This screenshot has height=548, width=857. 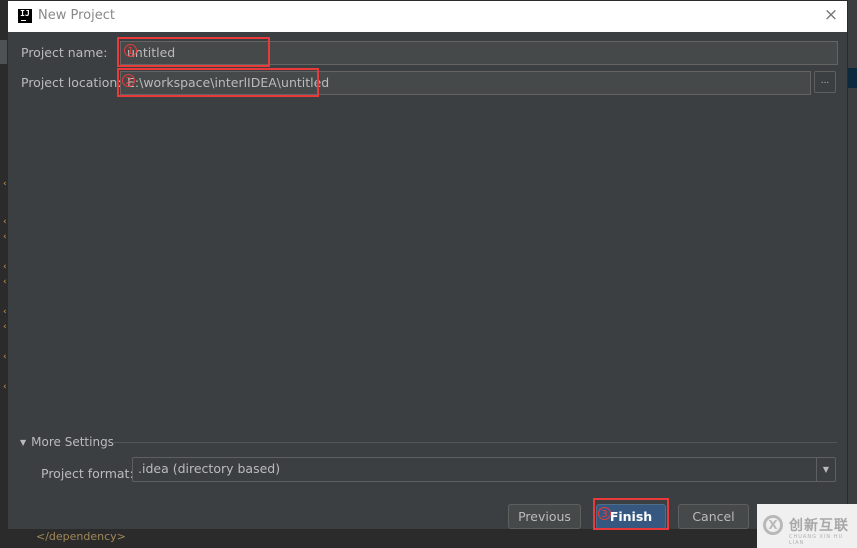 I want to click on background-code-line: </dependency>, so click(x=81, y=536).